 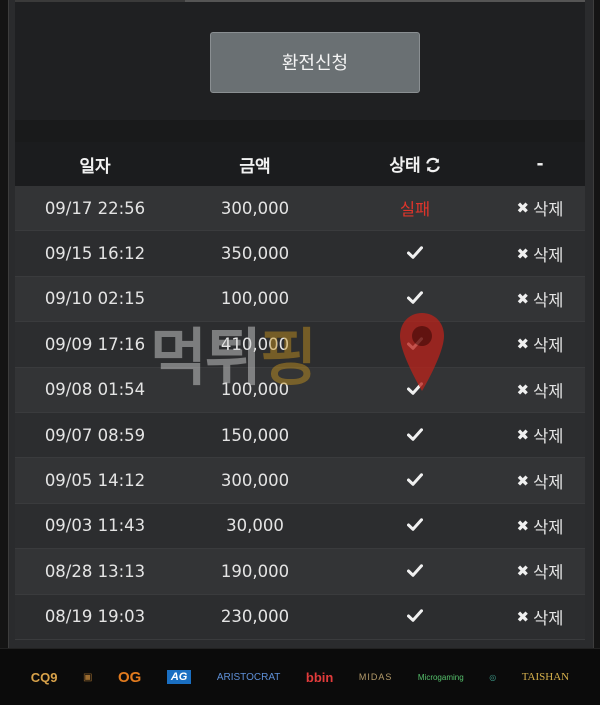 What do you see at coordinates (440, 677) in the screenshot?
I see `provider-logo-7: Microgaming` at bounding box center [440, 677].